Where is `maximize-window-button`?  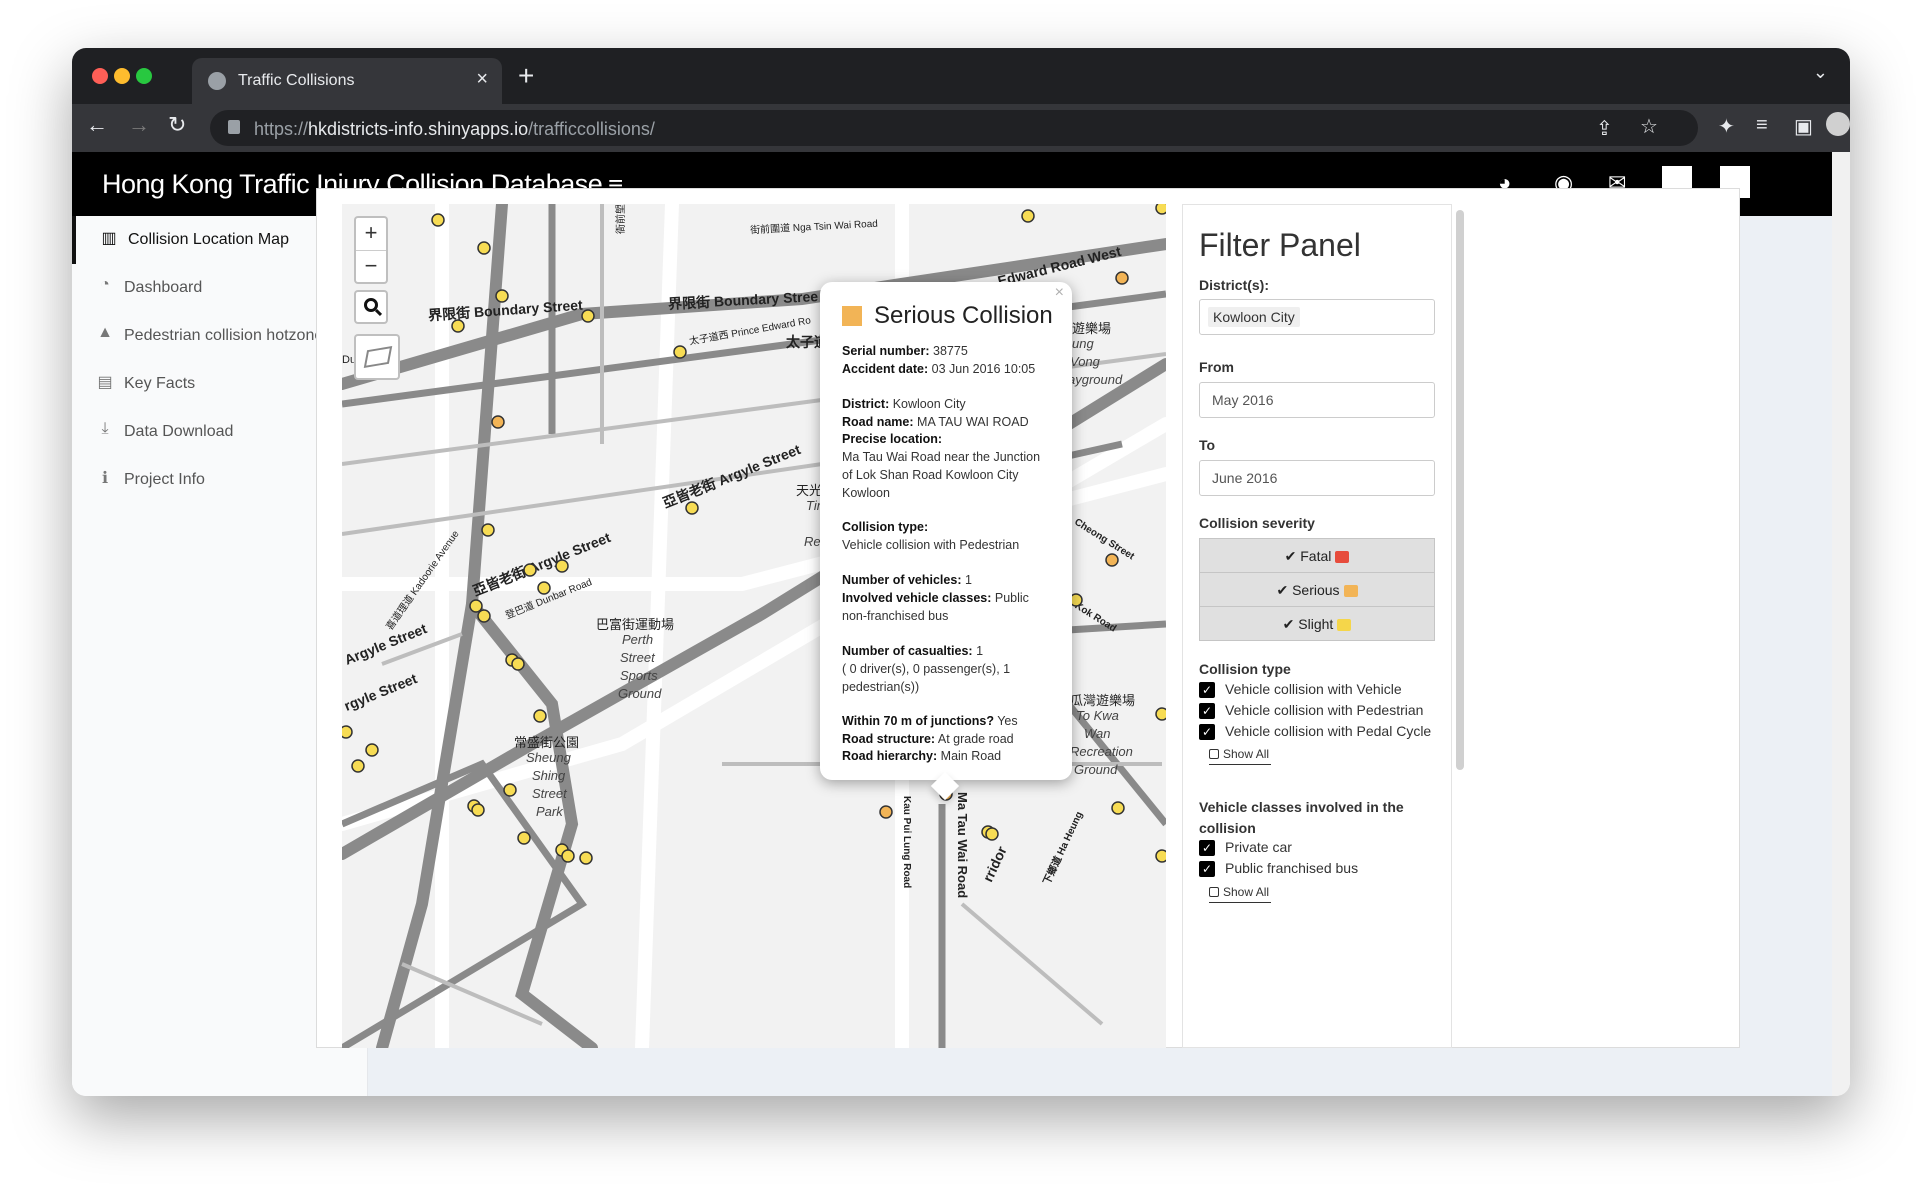
maximize-window-button is located at coordinates (144, 76).